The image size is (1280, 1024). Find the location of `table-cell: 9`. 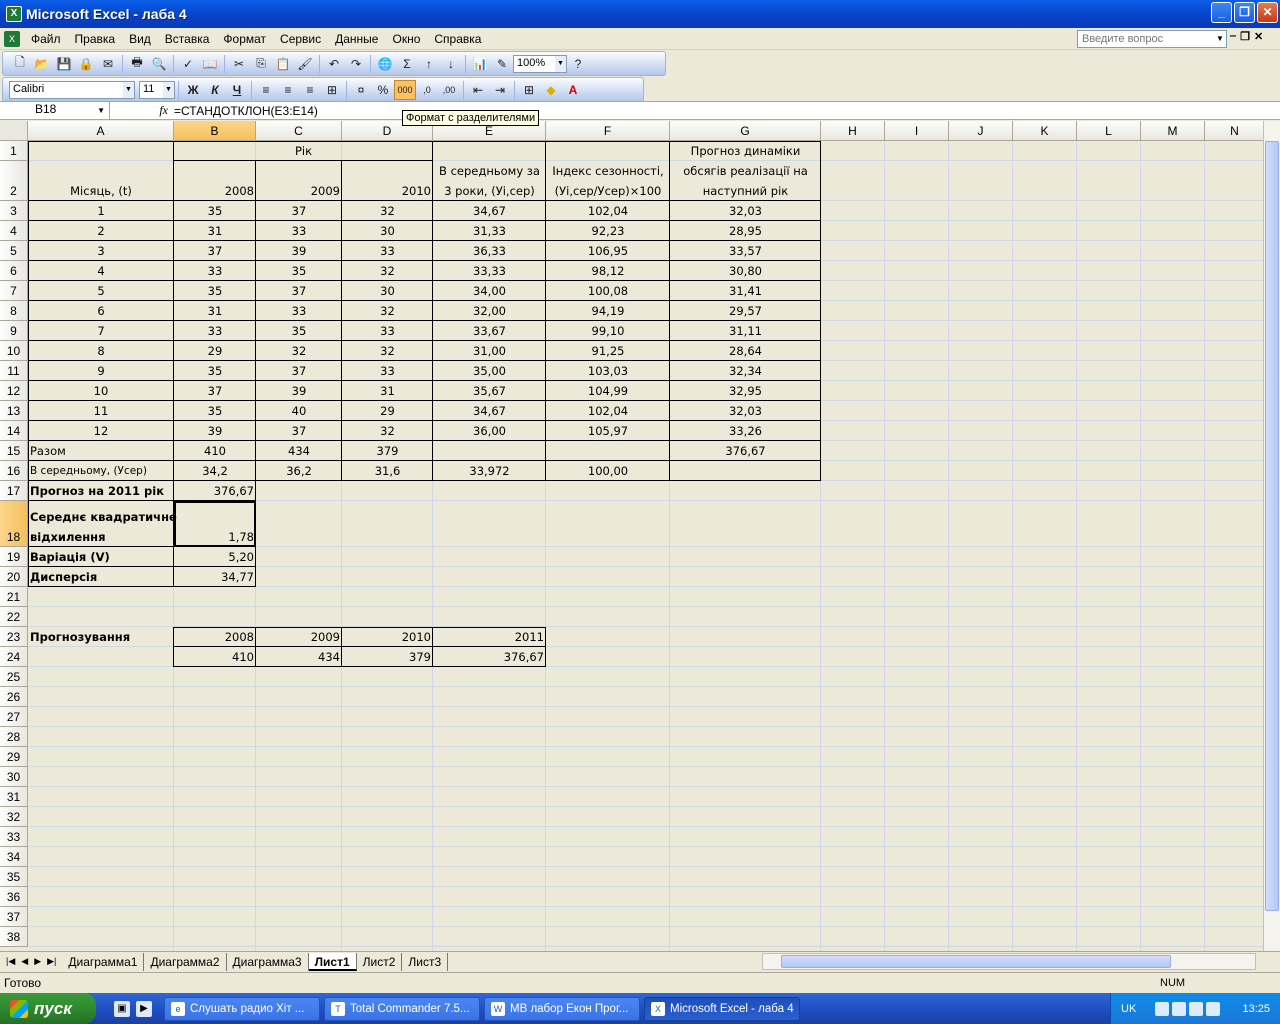

table-cell: 9 is located at coordinates (101, 371).